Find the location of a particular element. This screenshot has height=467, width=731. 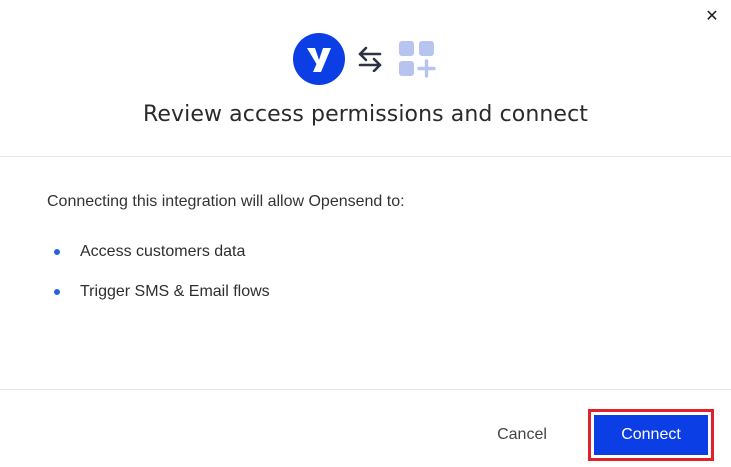

integration-logos is located at coordinates (365, 59).